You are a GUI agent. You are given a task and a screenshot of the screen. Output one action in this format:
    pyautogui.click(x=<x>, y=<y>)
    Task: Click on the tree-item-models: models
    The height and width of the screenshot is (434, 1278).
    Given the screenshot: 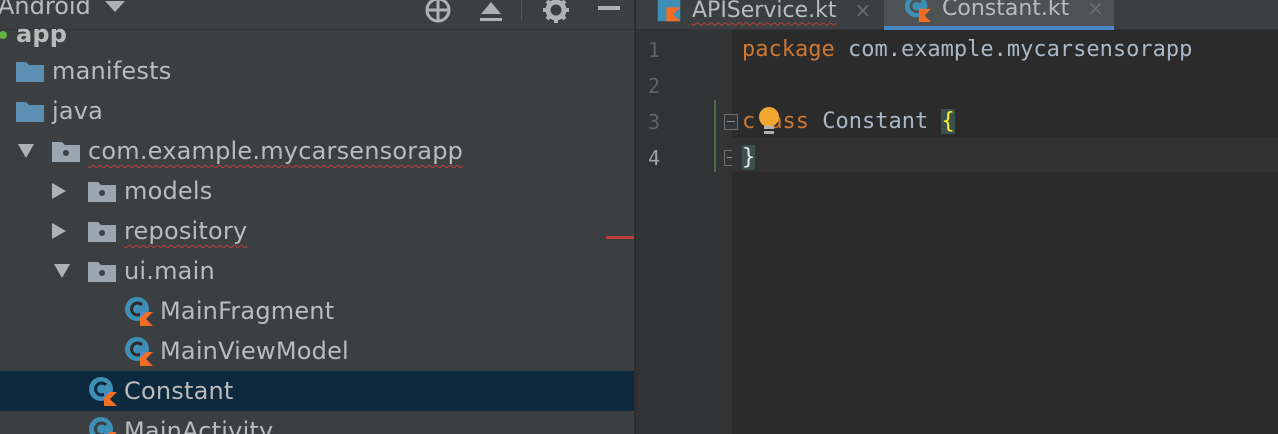 What is the action you would take?
    pyautogui.click(x=317, y=191)
    